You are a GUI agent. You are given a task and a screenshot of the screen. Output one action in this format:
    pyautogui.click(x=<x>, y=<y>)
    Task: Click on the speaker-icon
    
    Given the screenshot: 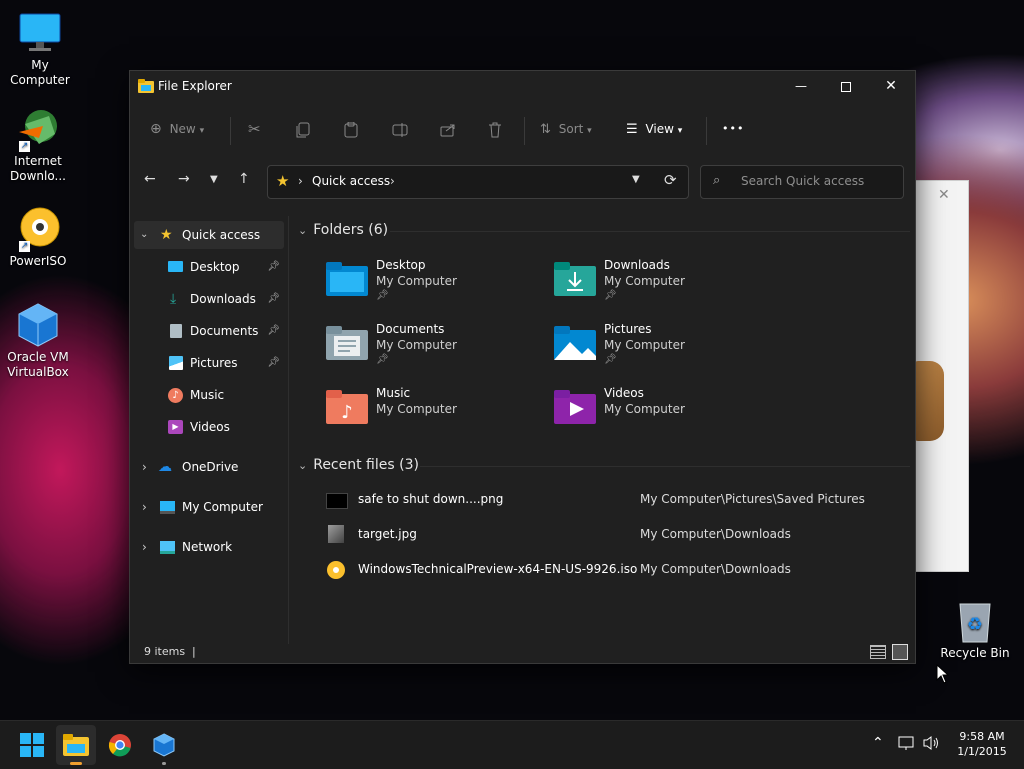 What is the action you would take?
    pyautogui.click(x=930, y=743)
    